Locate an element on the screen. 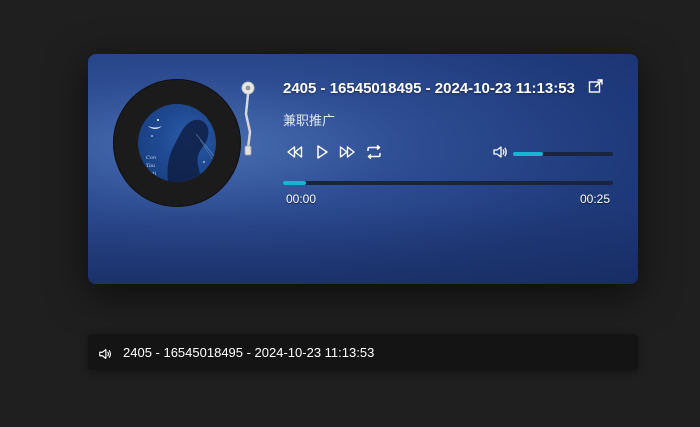 The image size is (700, 427). volume-slider is located at coordinates (563, 154).